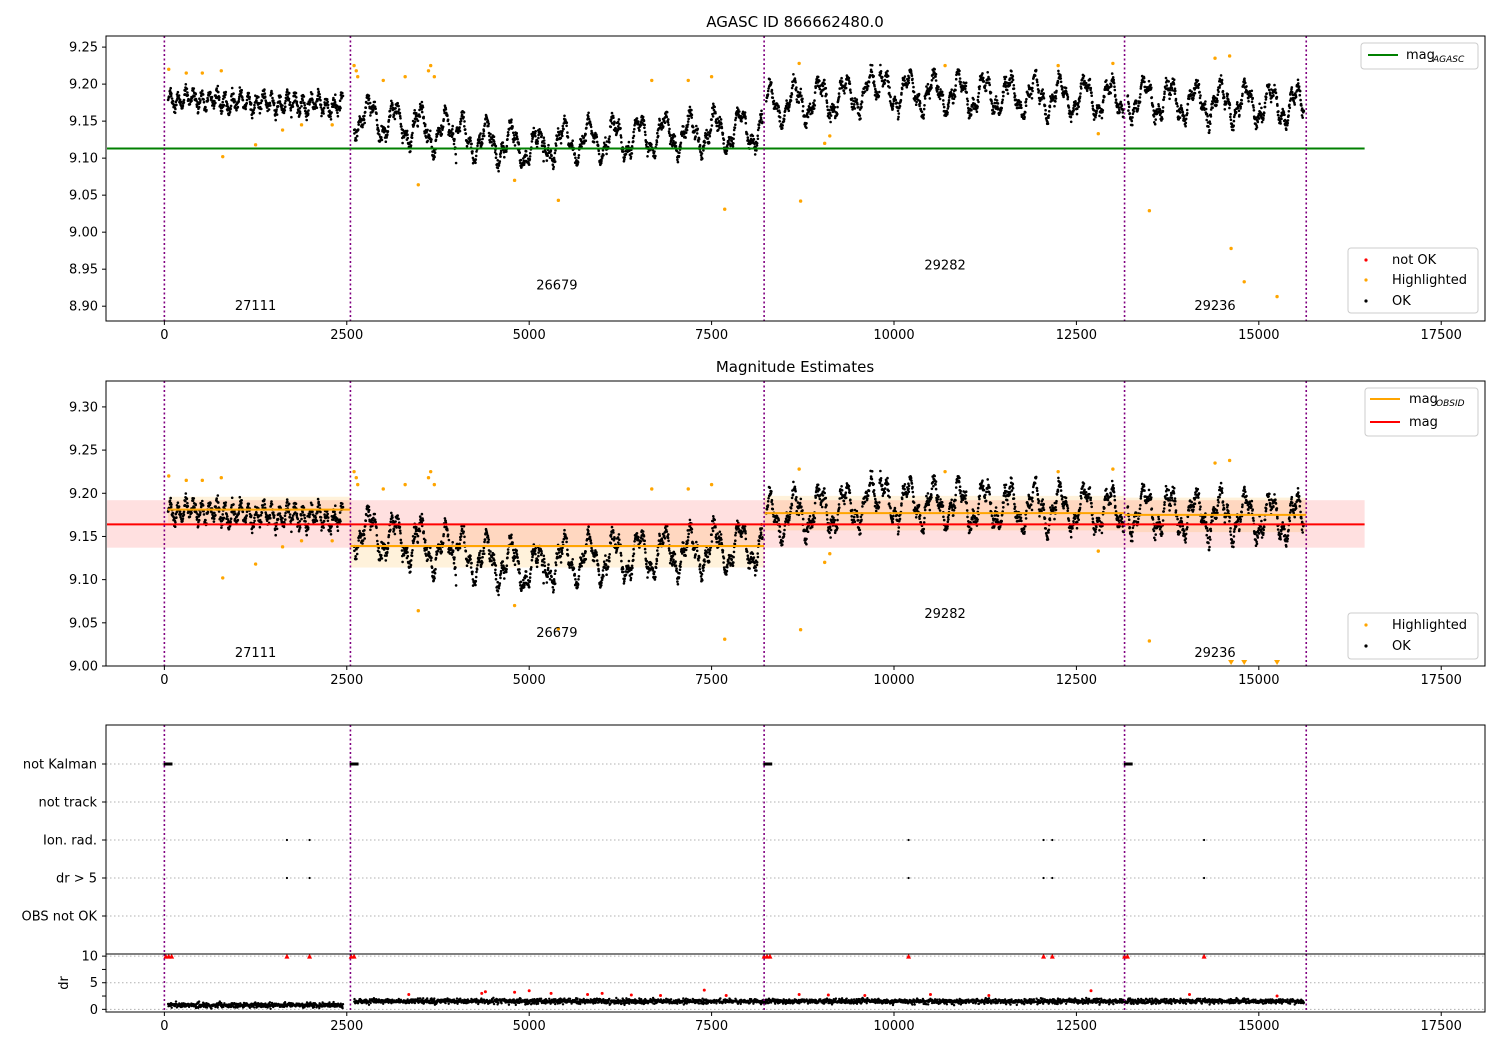 Image resolution: width=1500 pixels, height=1050 pixels. Describe the element at coordinates (1366, 260) in the screenshot. I see `p1-legend-notok-marker` at that location.